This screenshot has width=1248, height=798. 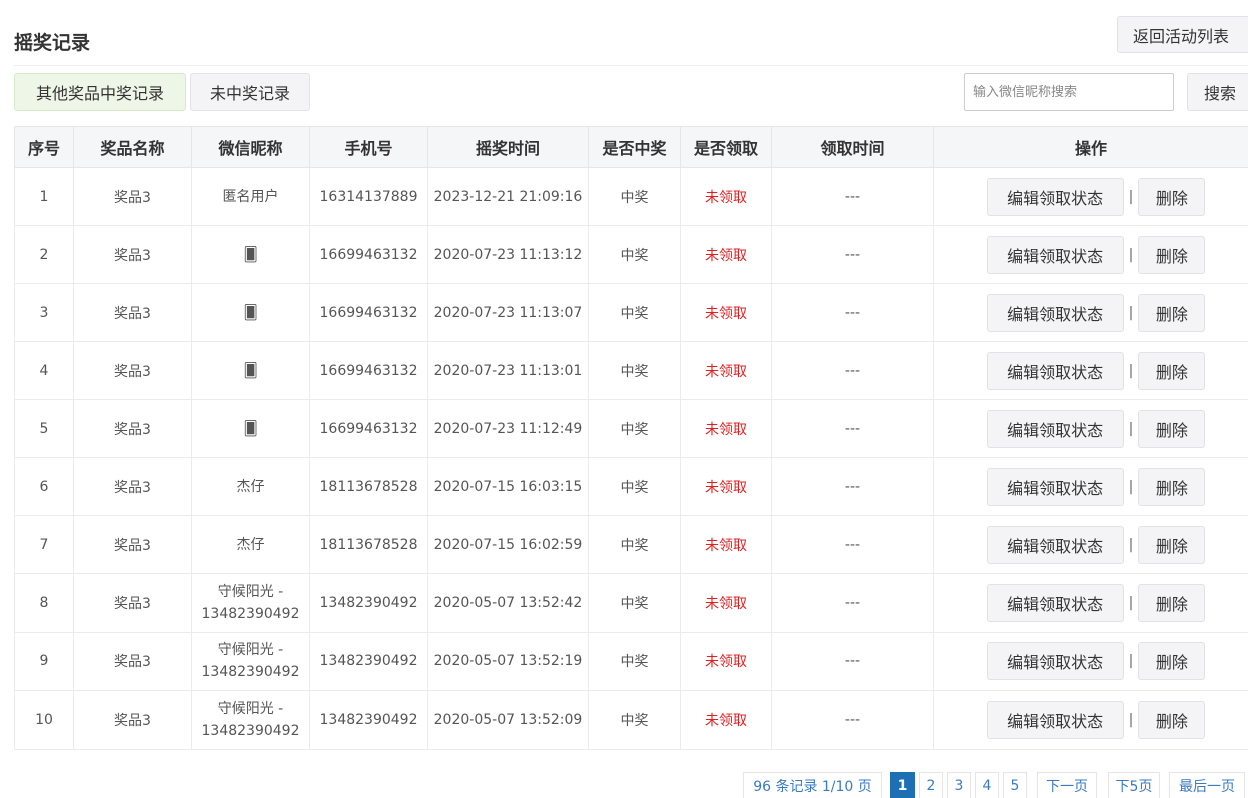 What do you see at coordinates (1134, 785) in the screenshot?
I see `pagination-next5-button: 下5页` at bounding box center [1134, 785].